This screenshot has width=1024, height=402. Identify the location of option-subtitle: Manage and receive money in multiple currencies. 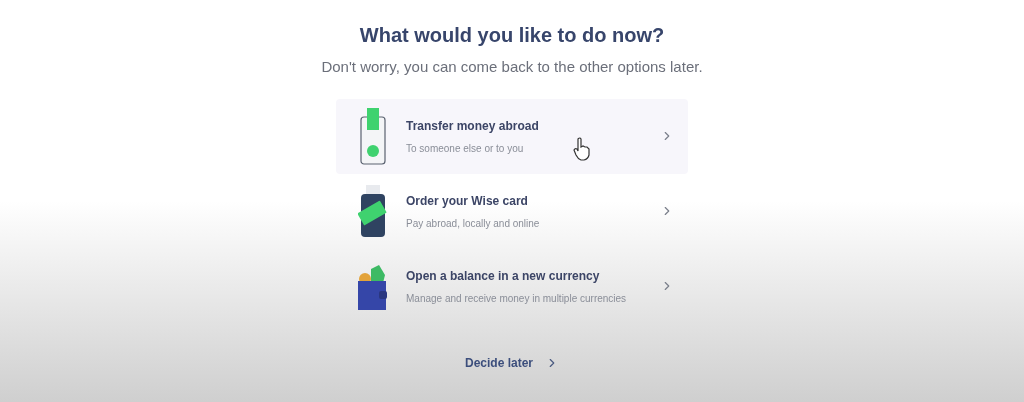
(516, 298).